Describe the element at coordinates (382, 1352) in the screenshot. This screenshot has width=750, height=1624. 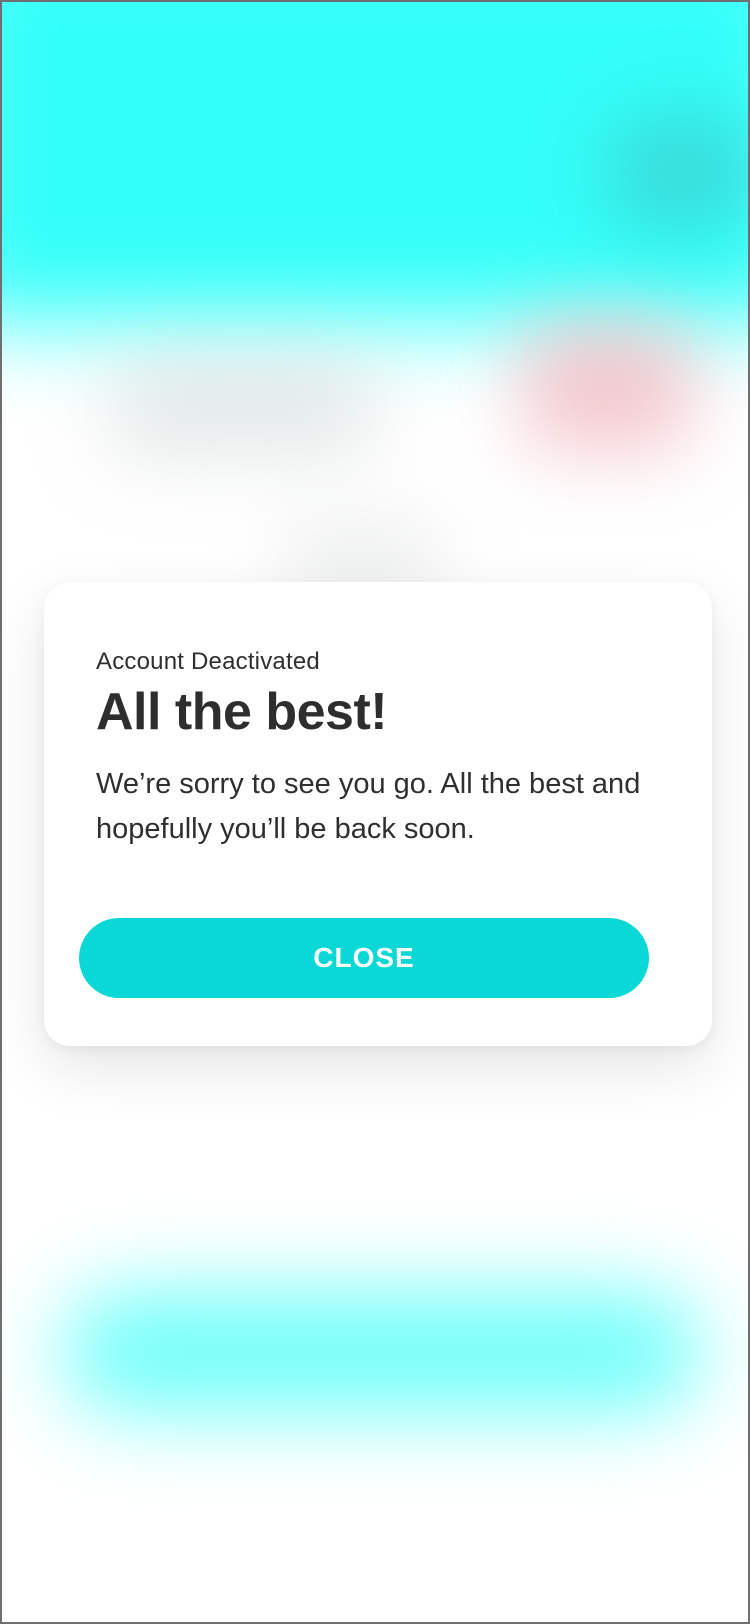
I see `blurred-footer-button` at that location.